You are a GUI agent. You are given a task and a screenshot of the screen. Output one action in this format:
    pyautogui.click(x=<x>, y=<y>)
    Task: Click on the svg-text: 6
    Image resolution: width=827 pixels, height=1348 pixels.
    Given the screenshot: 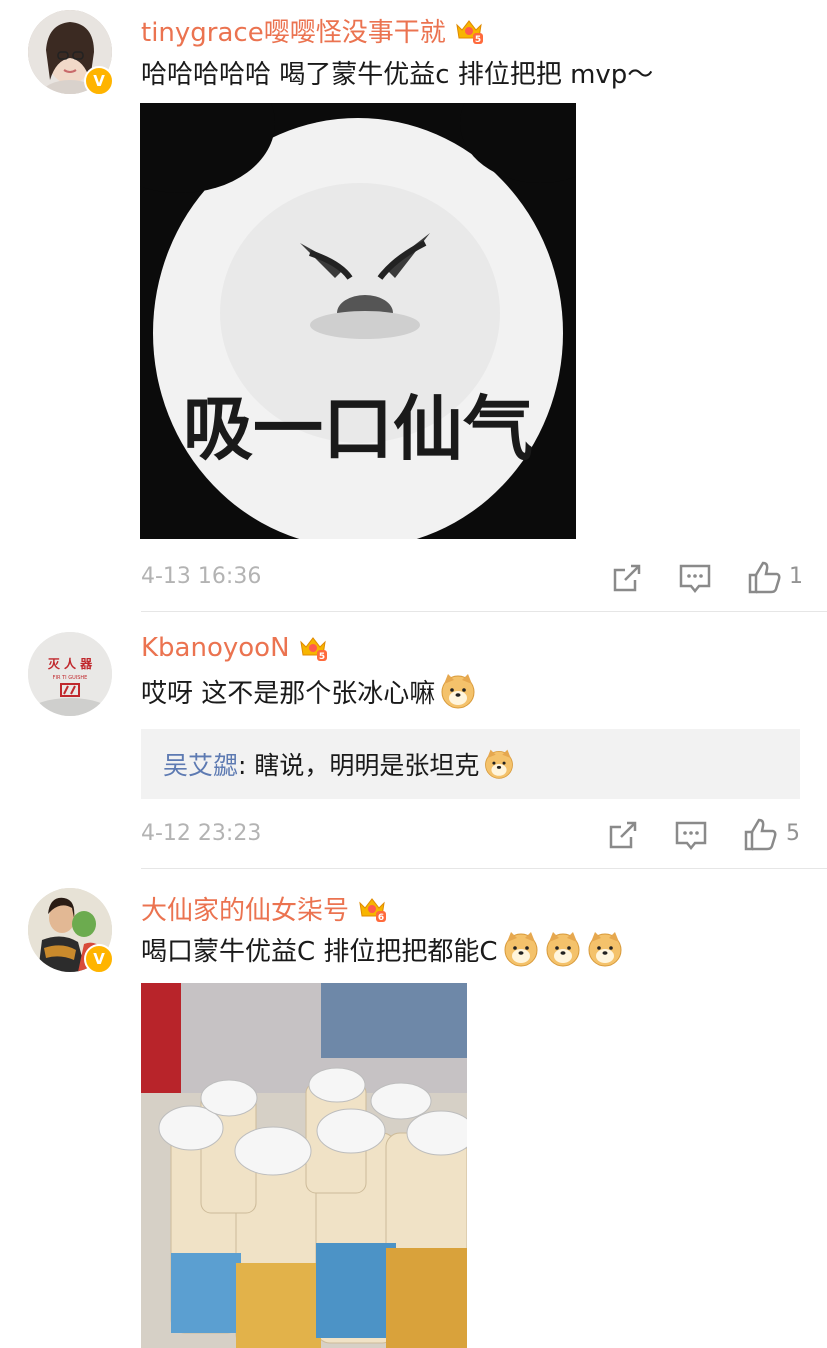 What is the action you would take?
    pyautogui.click(x=381, y=918)
    